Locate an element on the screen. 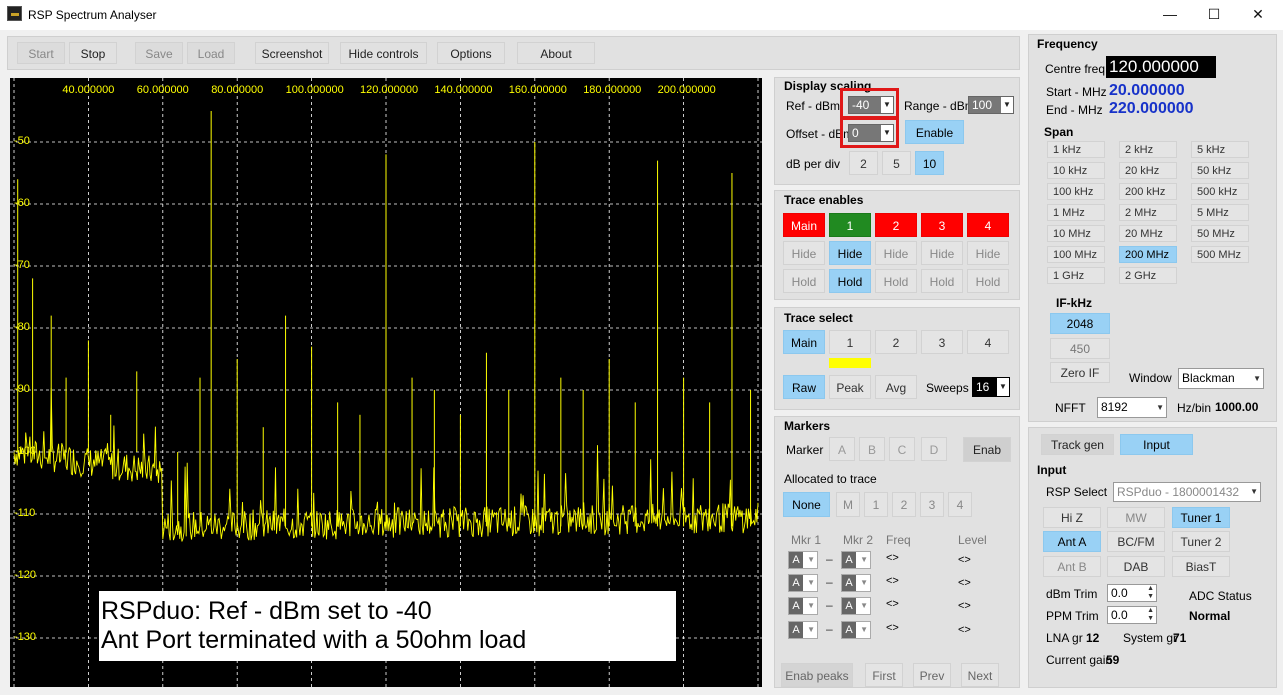  if-450-button: 450 is located at coordinates (1080, 348).